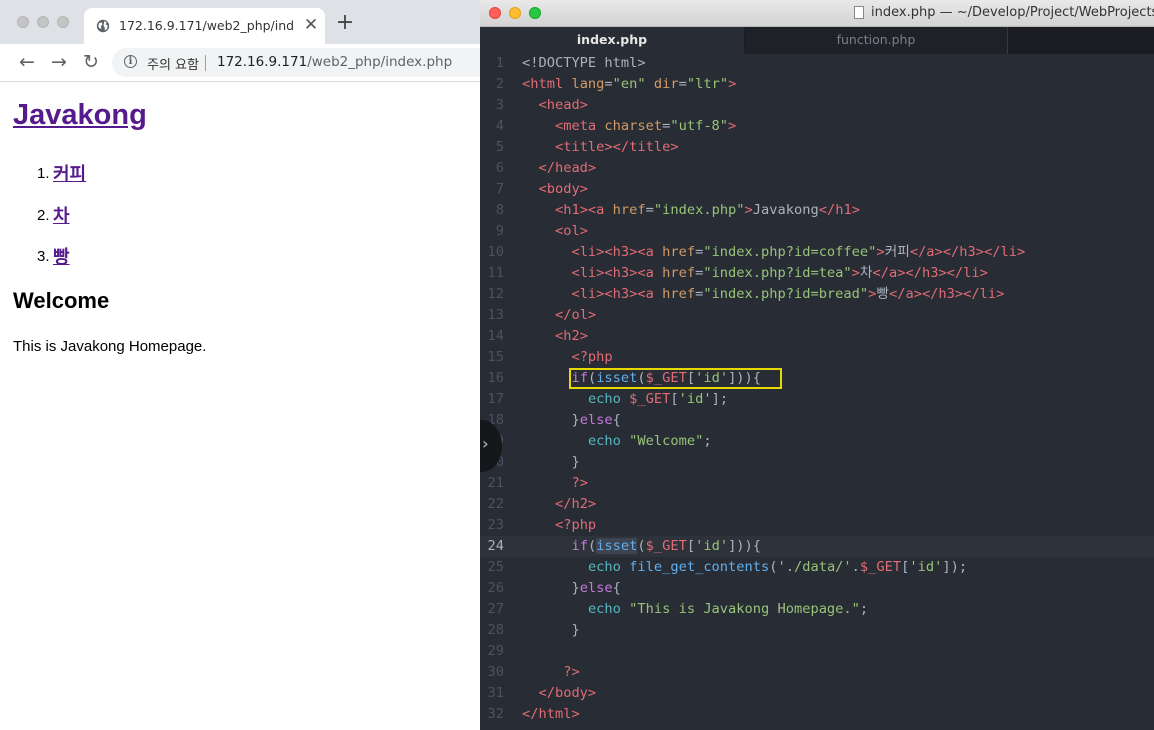  I want to click on code-line: 27 echo "This is Javakong Homepage.";, so click(817, 609).